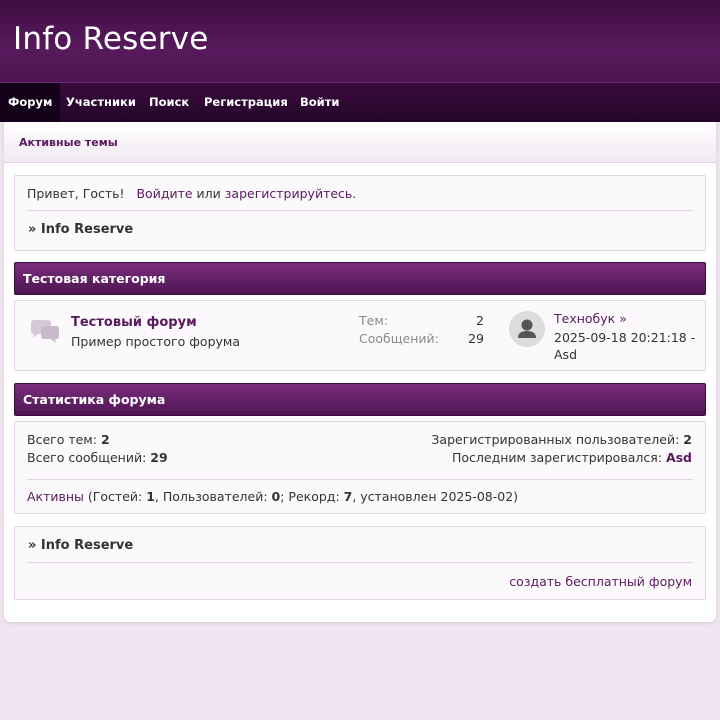  Describe the element at coordinates (555, 439) in the screenshot. I see `registered-users-label: Зарегистрированных пользователей:` at that location.